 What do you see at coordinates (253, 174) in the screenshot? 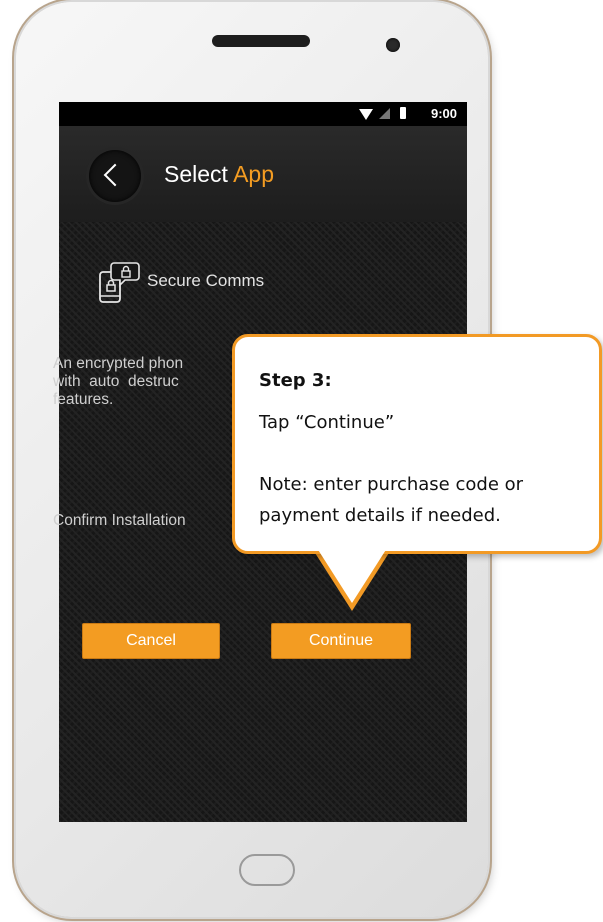
I see `page-title-part2: App` at bounding box center [253, 174].